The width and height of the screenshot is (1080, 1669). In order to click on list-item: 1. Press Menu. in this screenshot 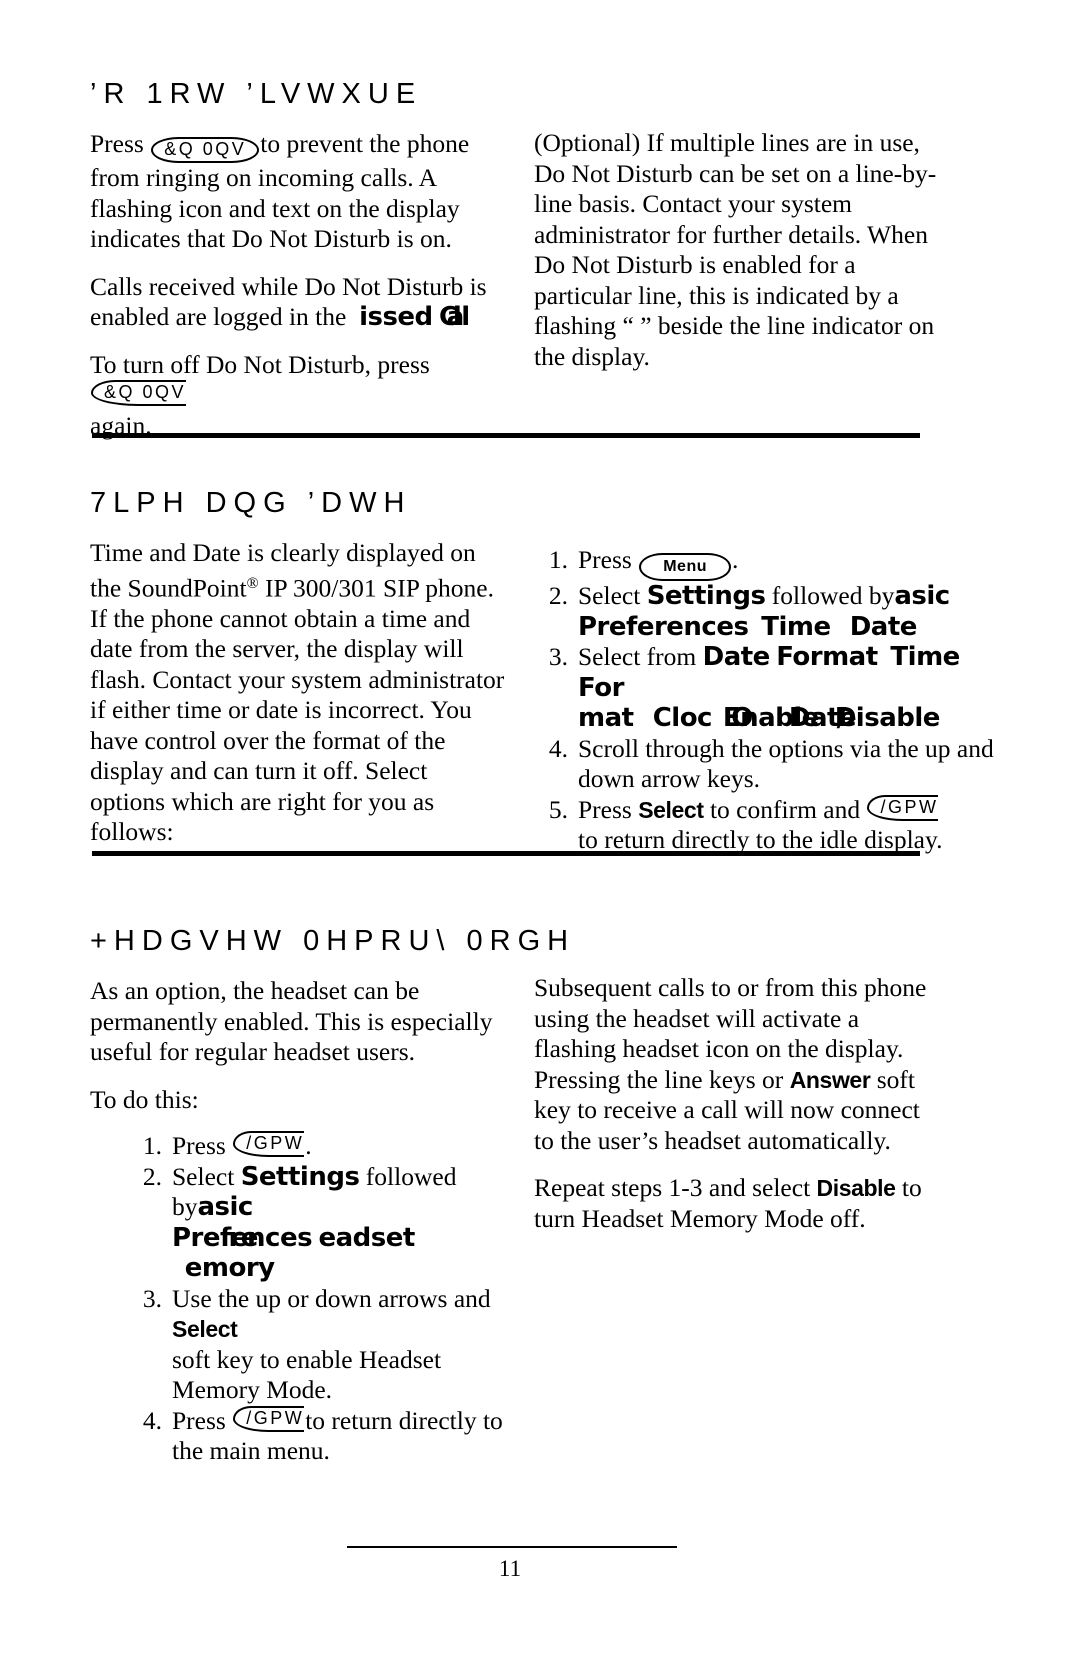, I will do `click(769, 563)`.